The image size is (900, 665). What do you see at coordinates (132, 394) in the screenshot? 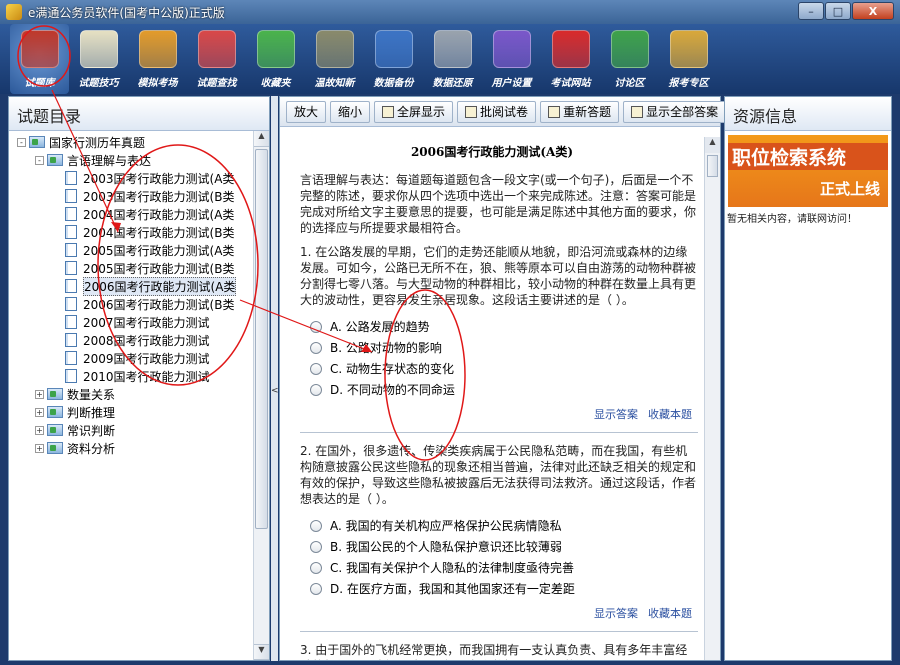
I see `tree-item-folder: + 数量关系` at bounding box center [132, 394].